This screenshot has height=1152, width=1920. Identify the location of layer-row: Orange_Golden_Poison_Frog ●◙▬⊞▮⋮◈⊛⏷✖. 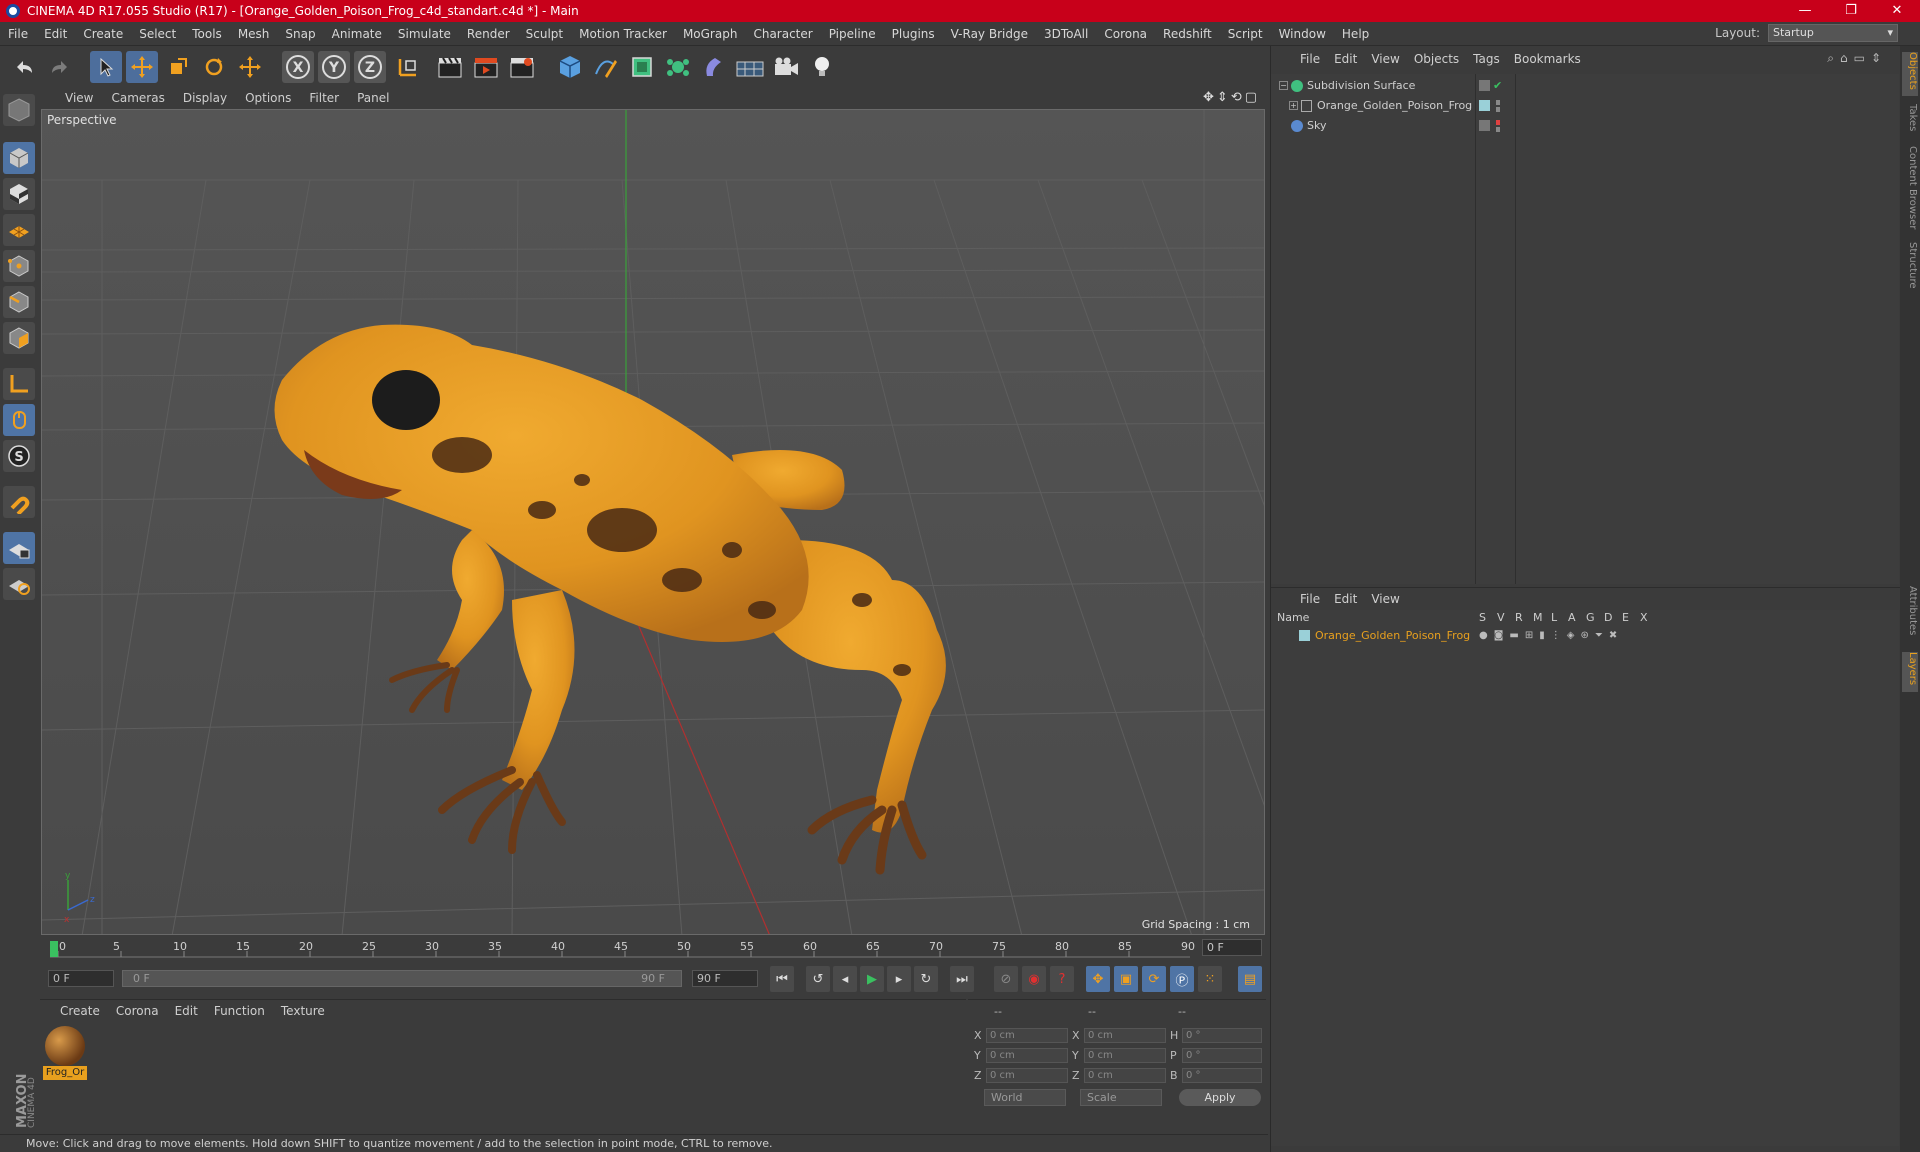
(1585, 636).